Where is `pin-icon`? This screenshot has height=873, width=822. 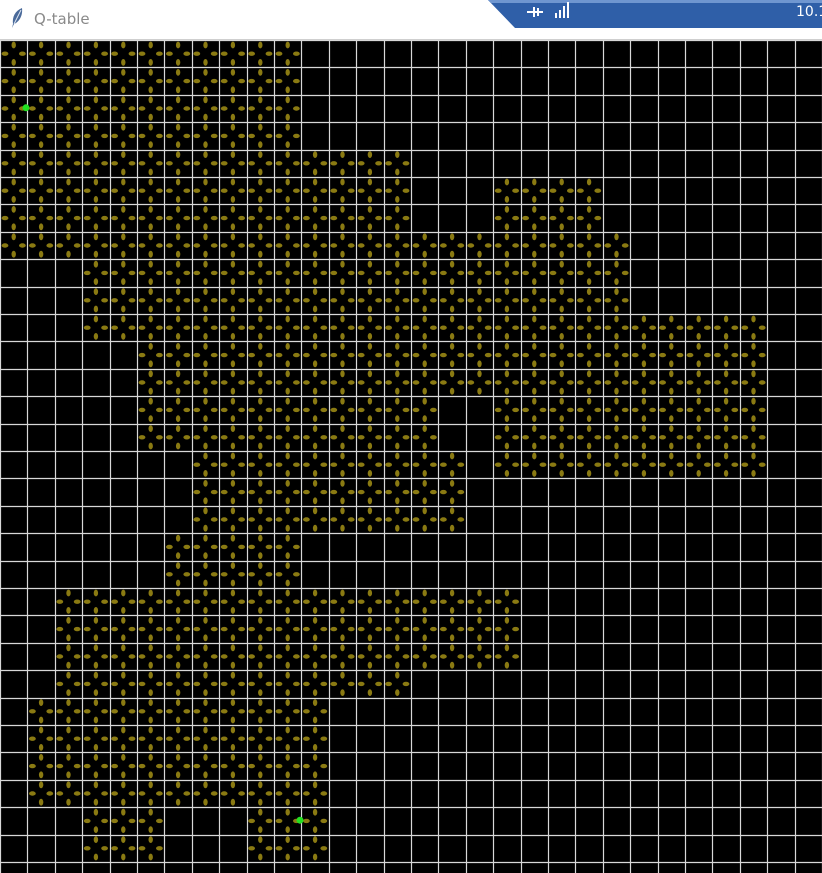 pin-icon is located at coordinates (535, 12).